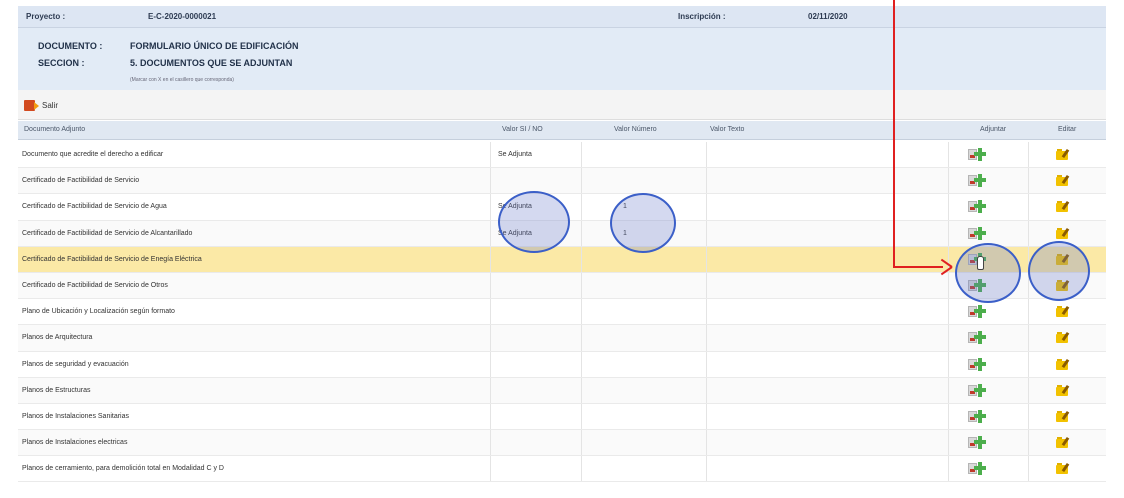  Describe the element at coordinates (562, 181) in the screenshot. I see `table-row: Certificado de Factibilidad de Servicio` at that location.